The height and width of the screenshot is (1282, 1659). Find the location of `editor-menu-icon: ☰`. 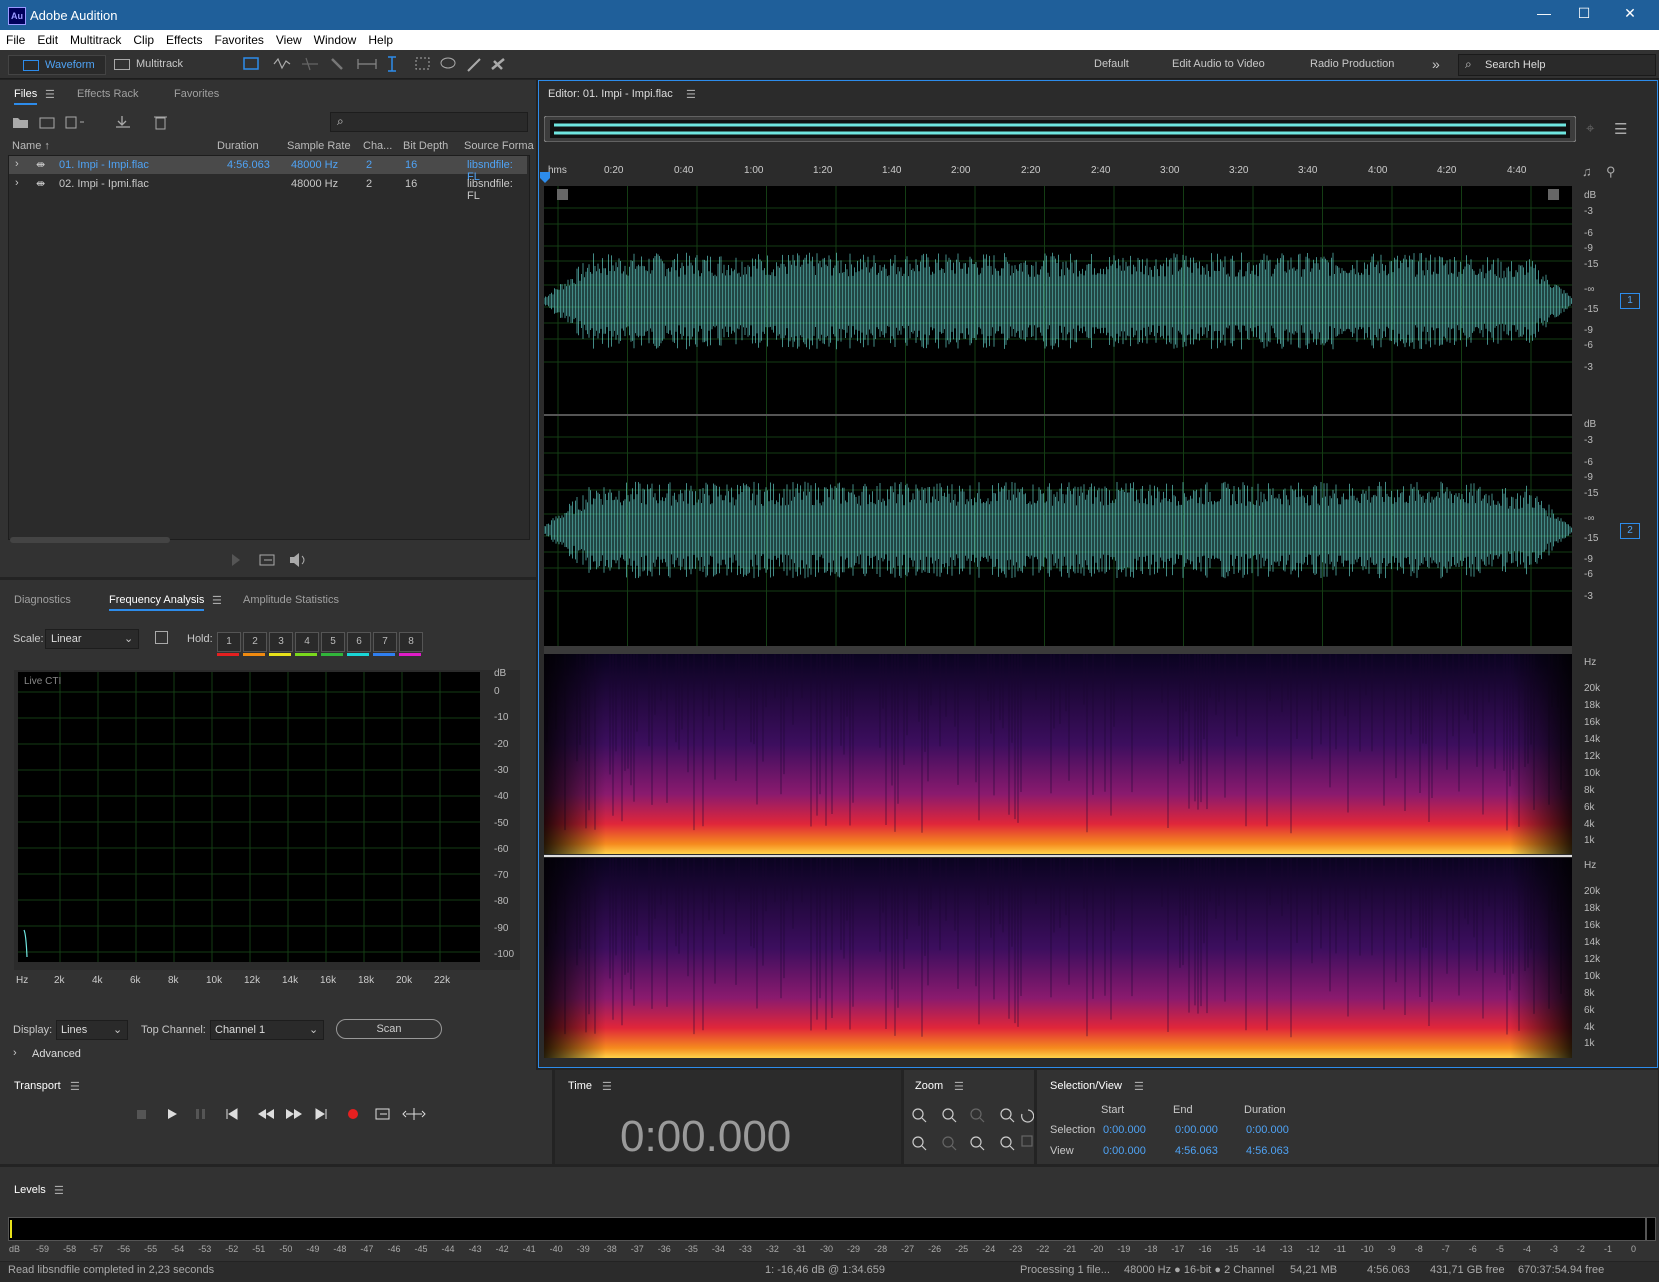

editor-menu-icon: ☰ is located at coordinates (691, 94).